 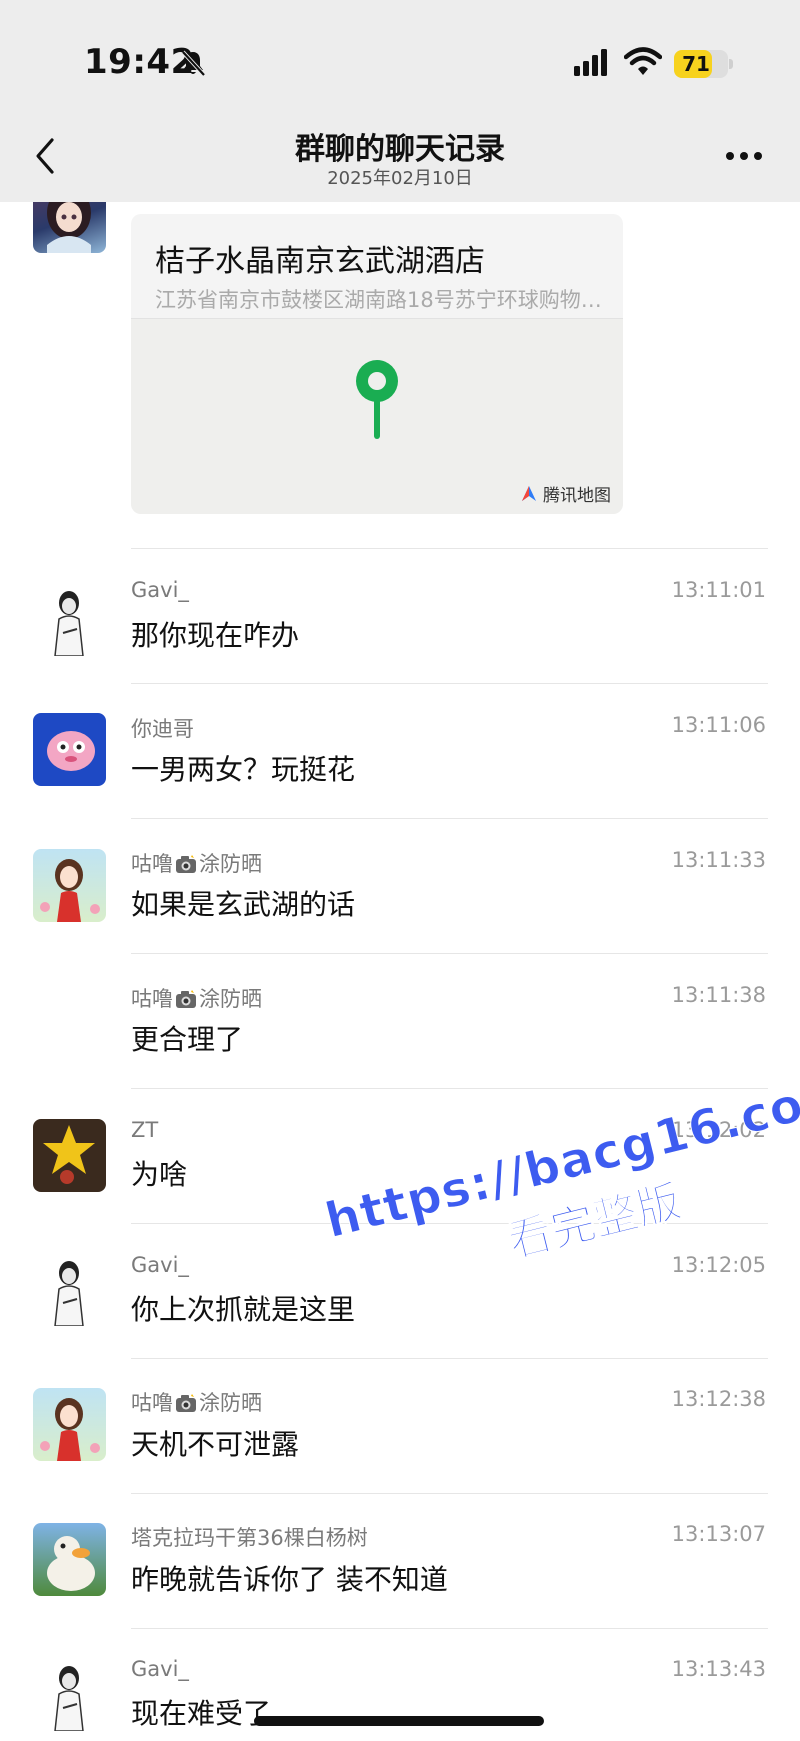 I want to click on more-icon, so click(x=746, y=157).